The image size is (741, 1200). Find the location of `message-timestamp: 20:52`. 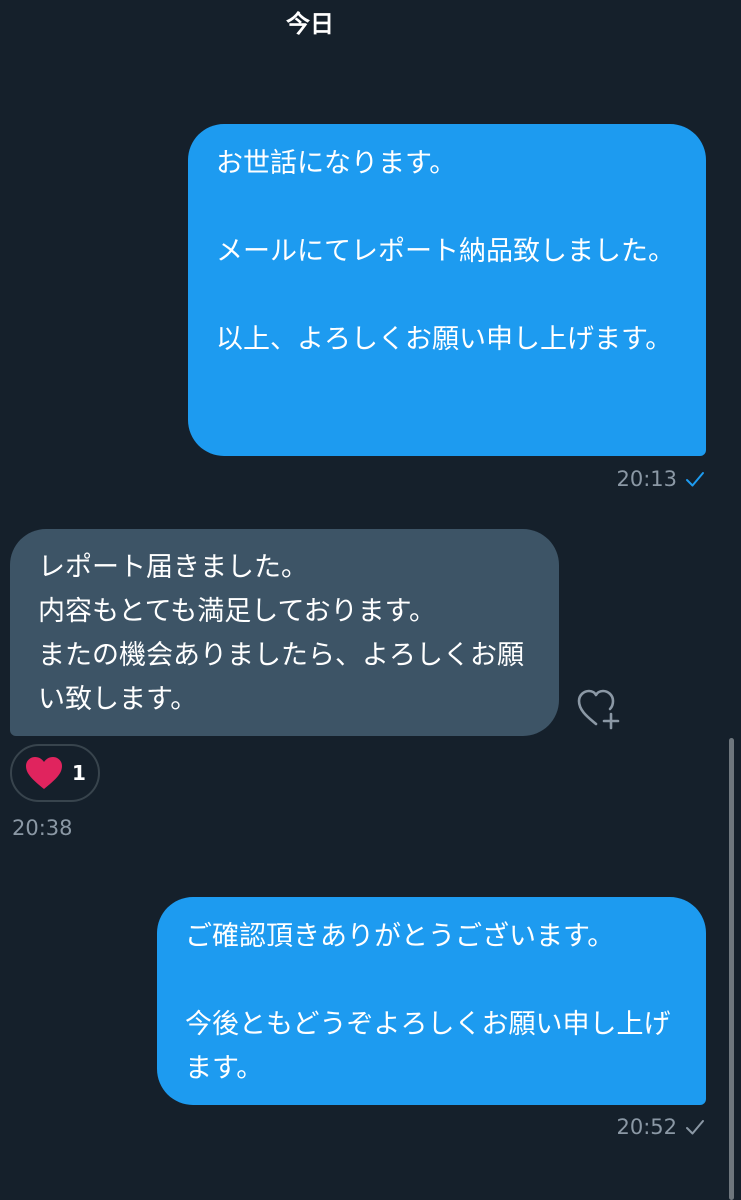

message-timestamp: 20:52 is located at coordinates (646, 1127).